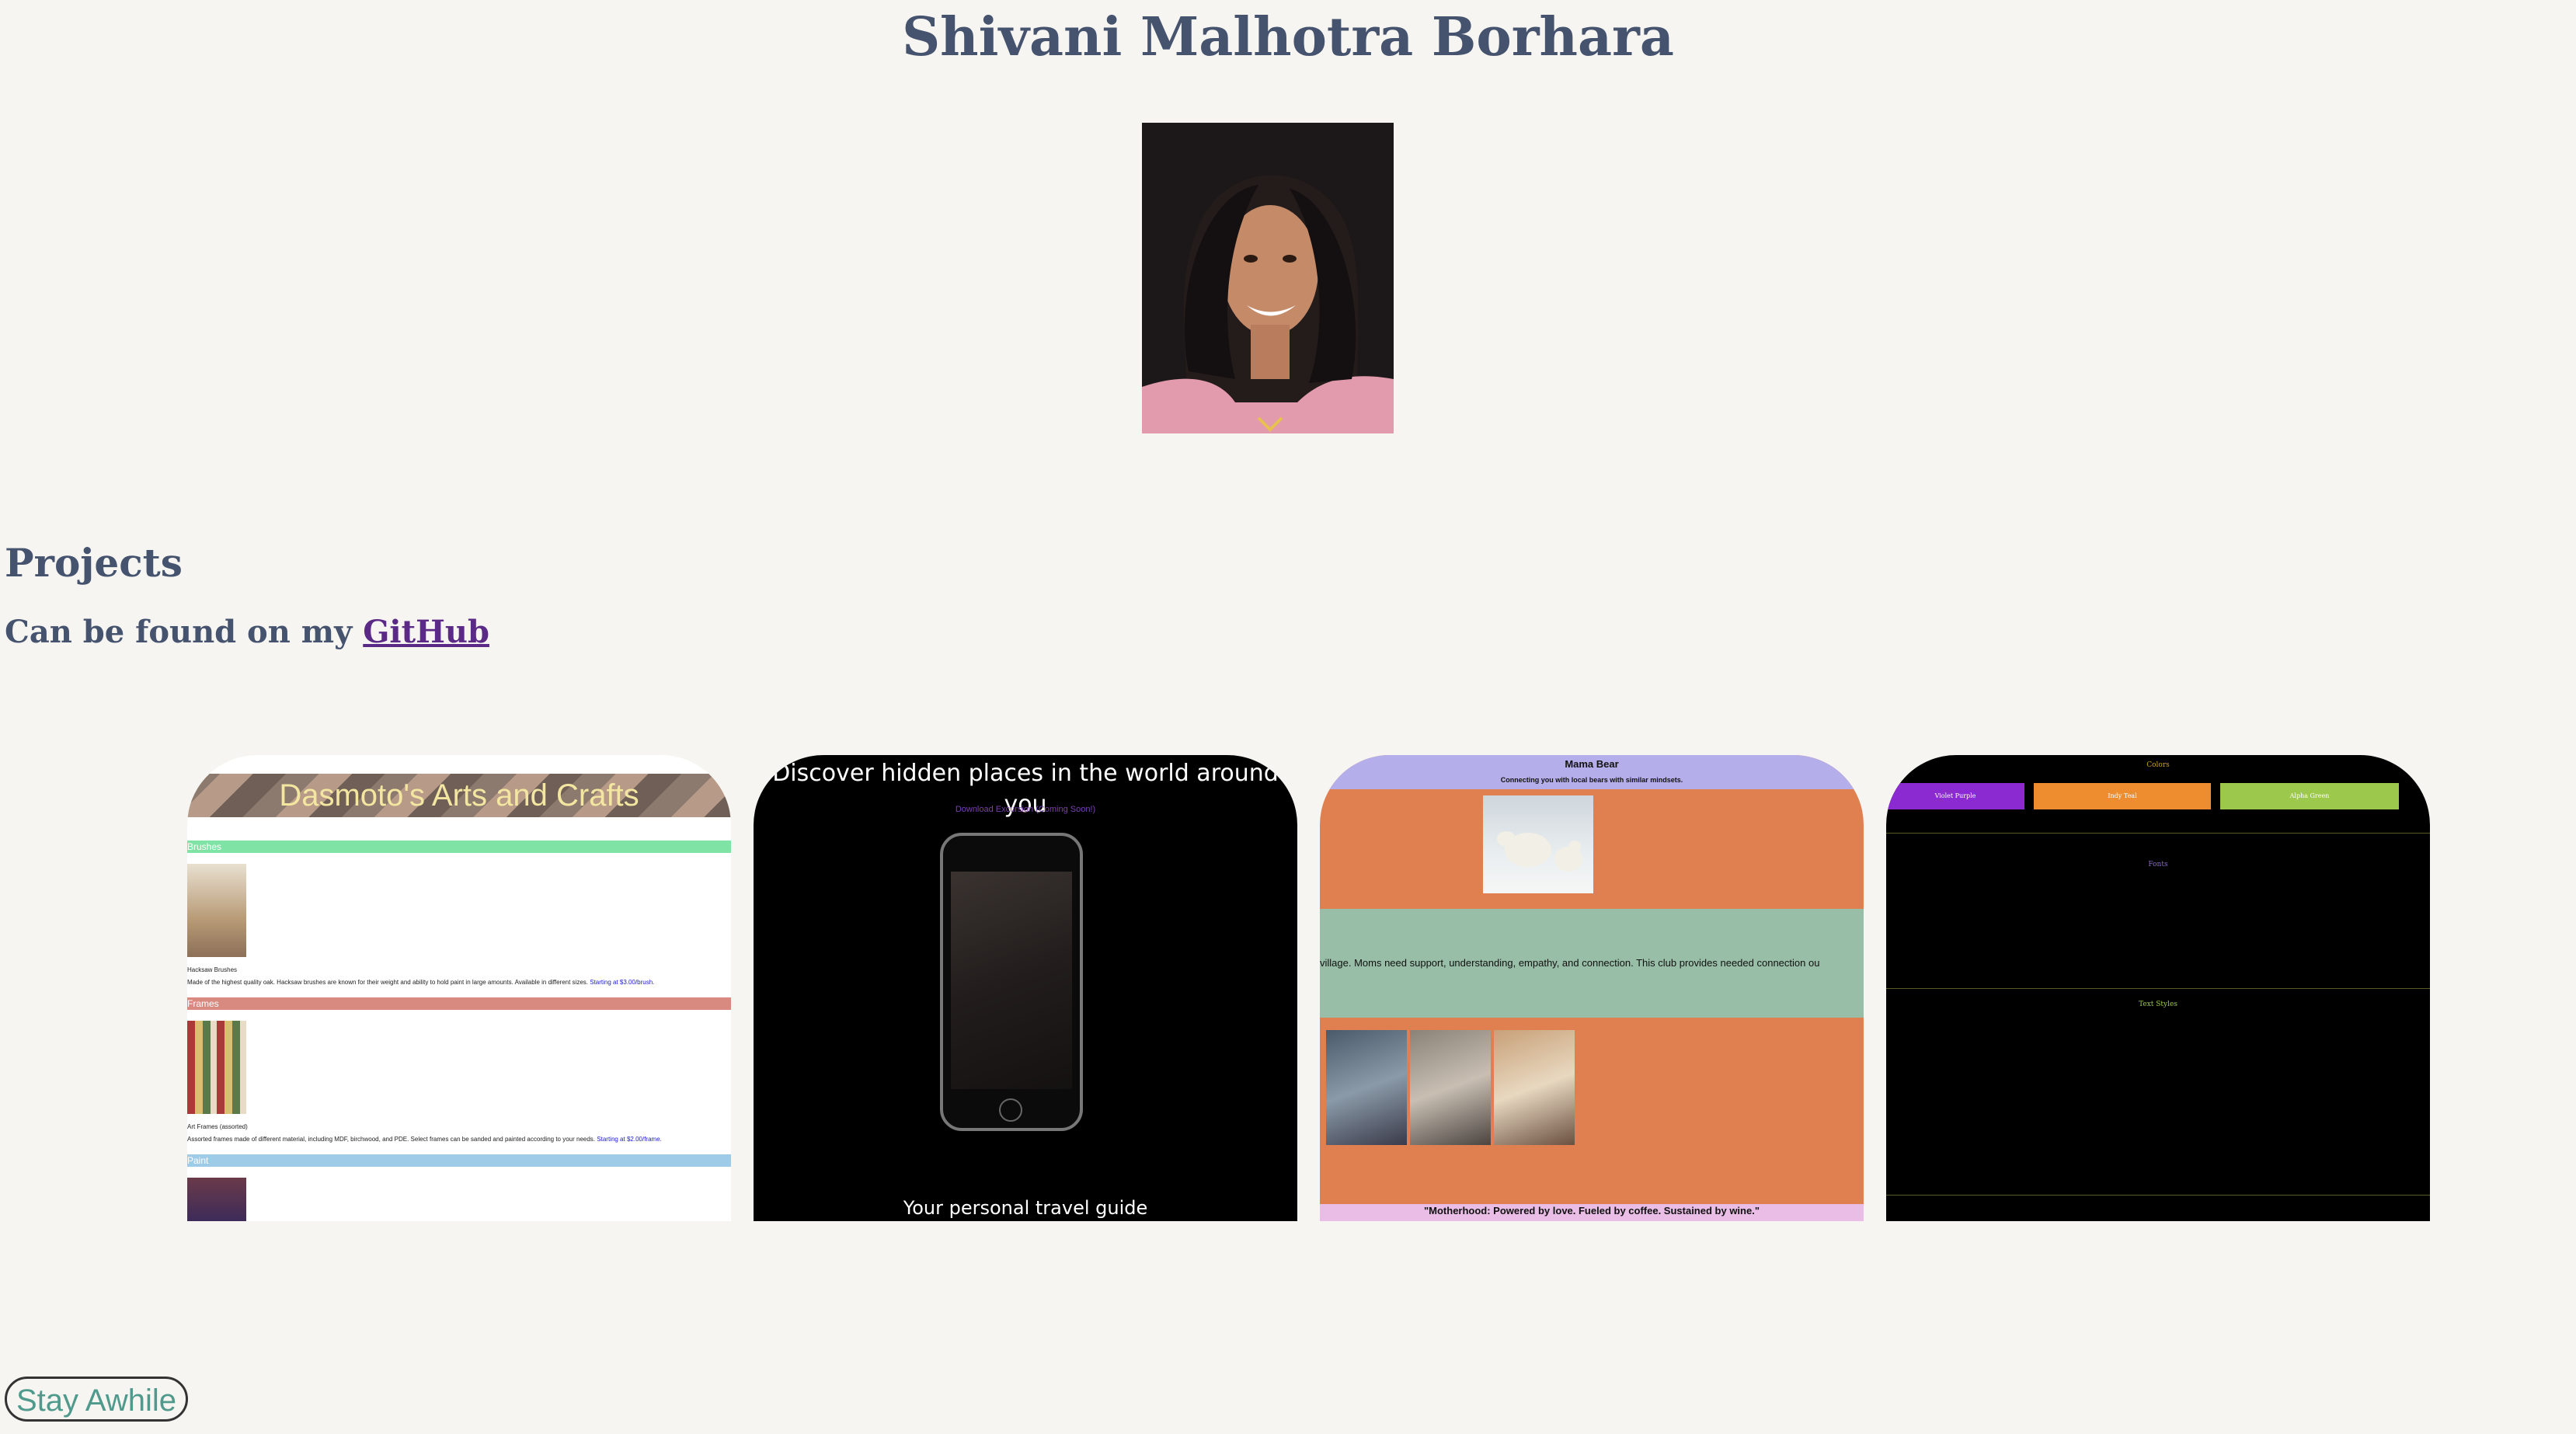 This screenshot has height=1434, width=2576. I want to click on section-bar-paint: Paint, so click(459, 1160).